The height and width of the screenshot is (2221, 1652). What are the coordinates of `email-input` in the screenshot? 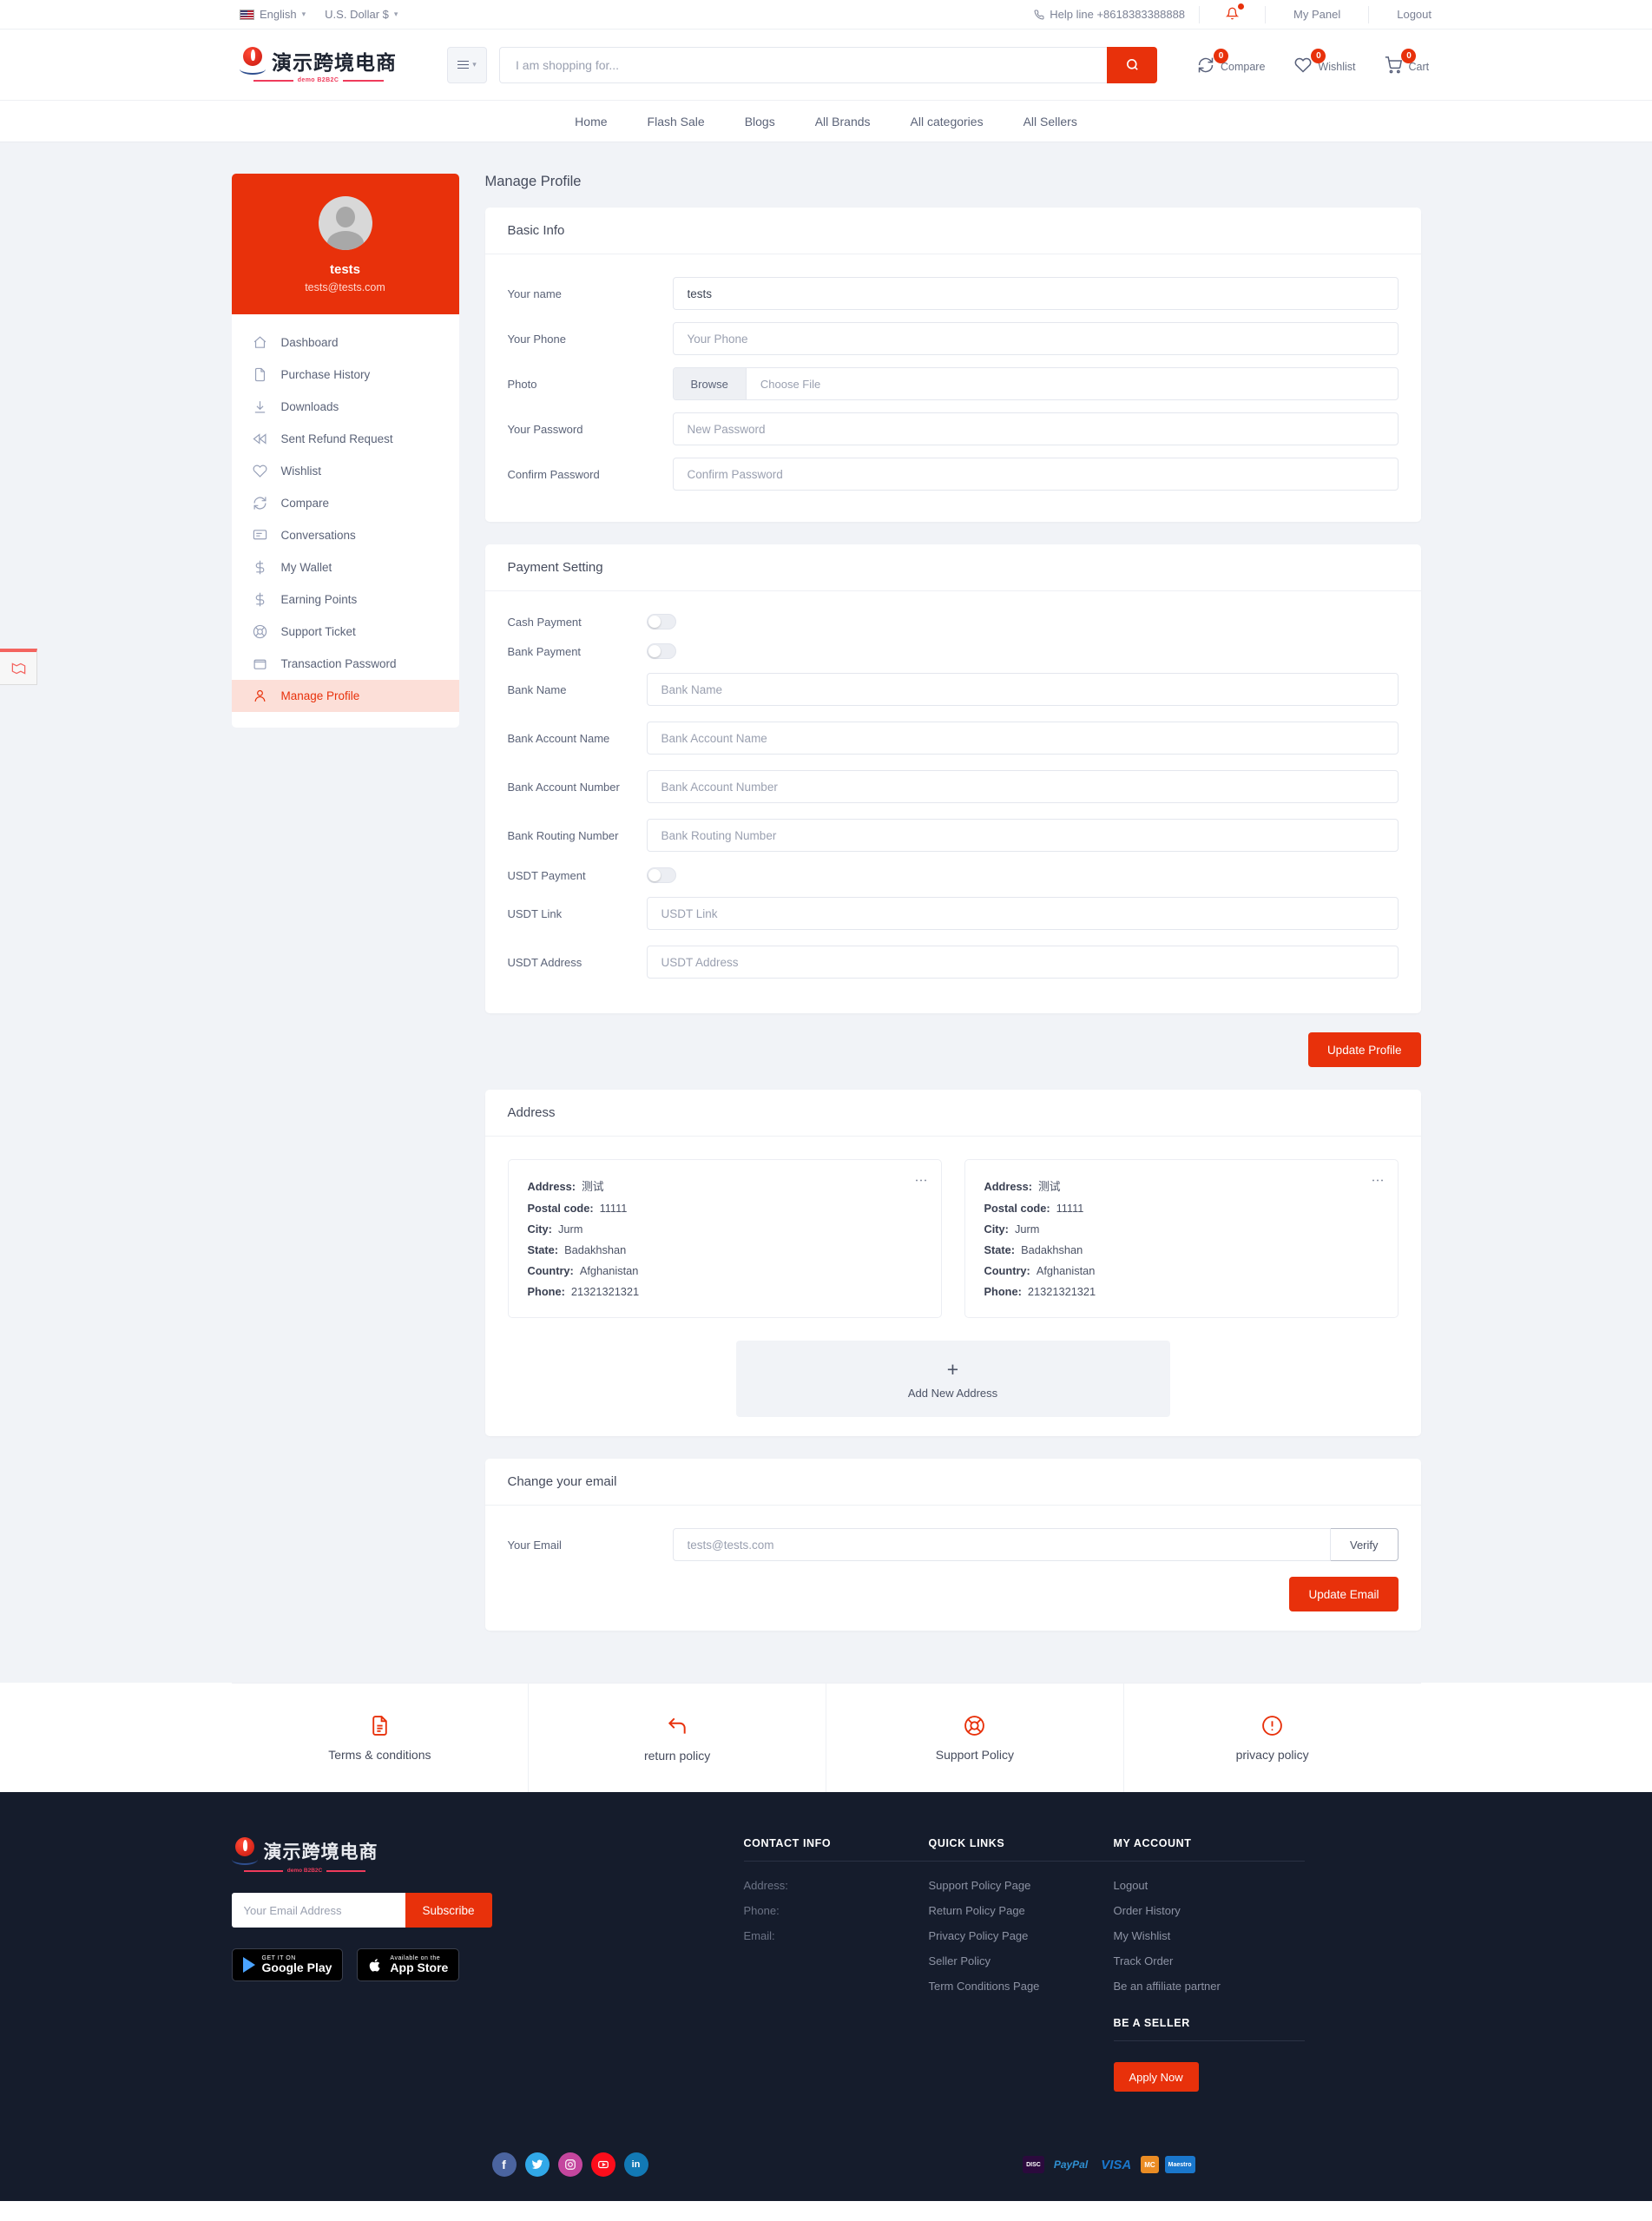 It's located at (1001, 1544).